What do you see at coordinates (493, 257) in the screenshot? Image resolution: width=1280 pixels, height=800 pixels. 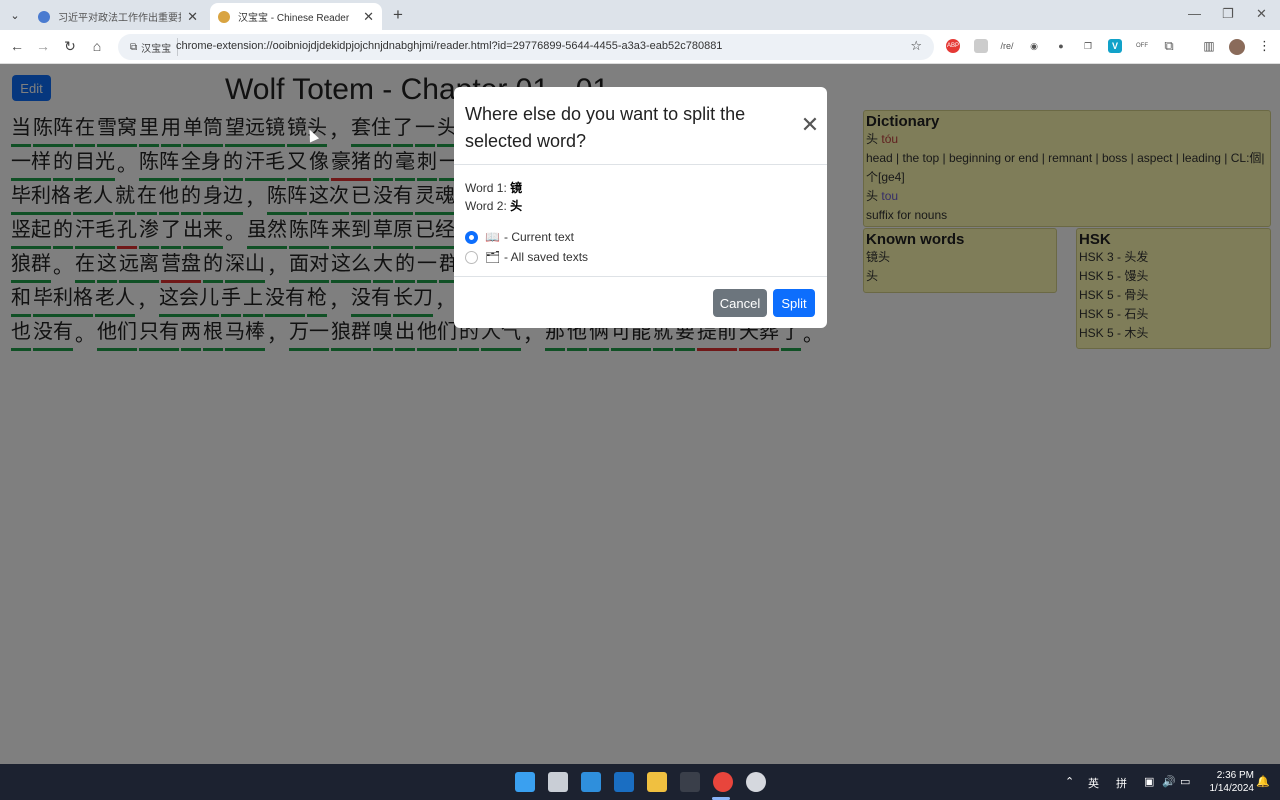 I see `card-index-icon: 🗂` at bounding box center [493, 257].